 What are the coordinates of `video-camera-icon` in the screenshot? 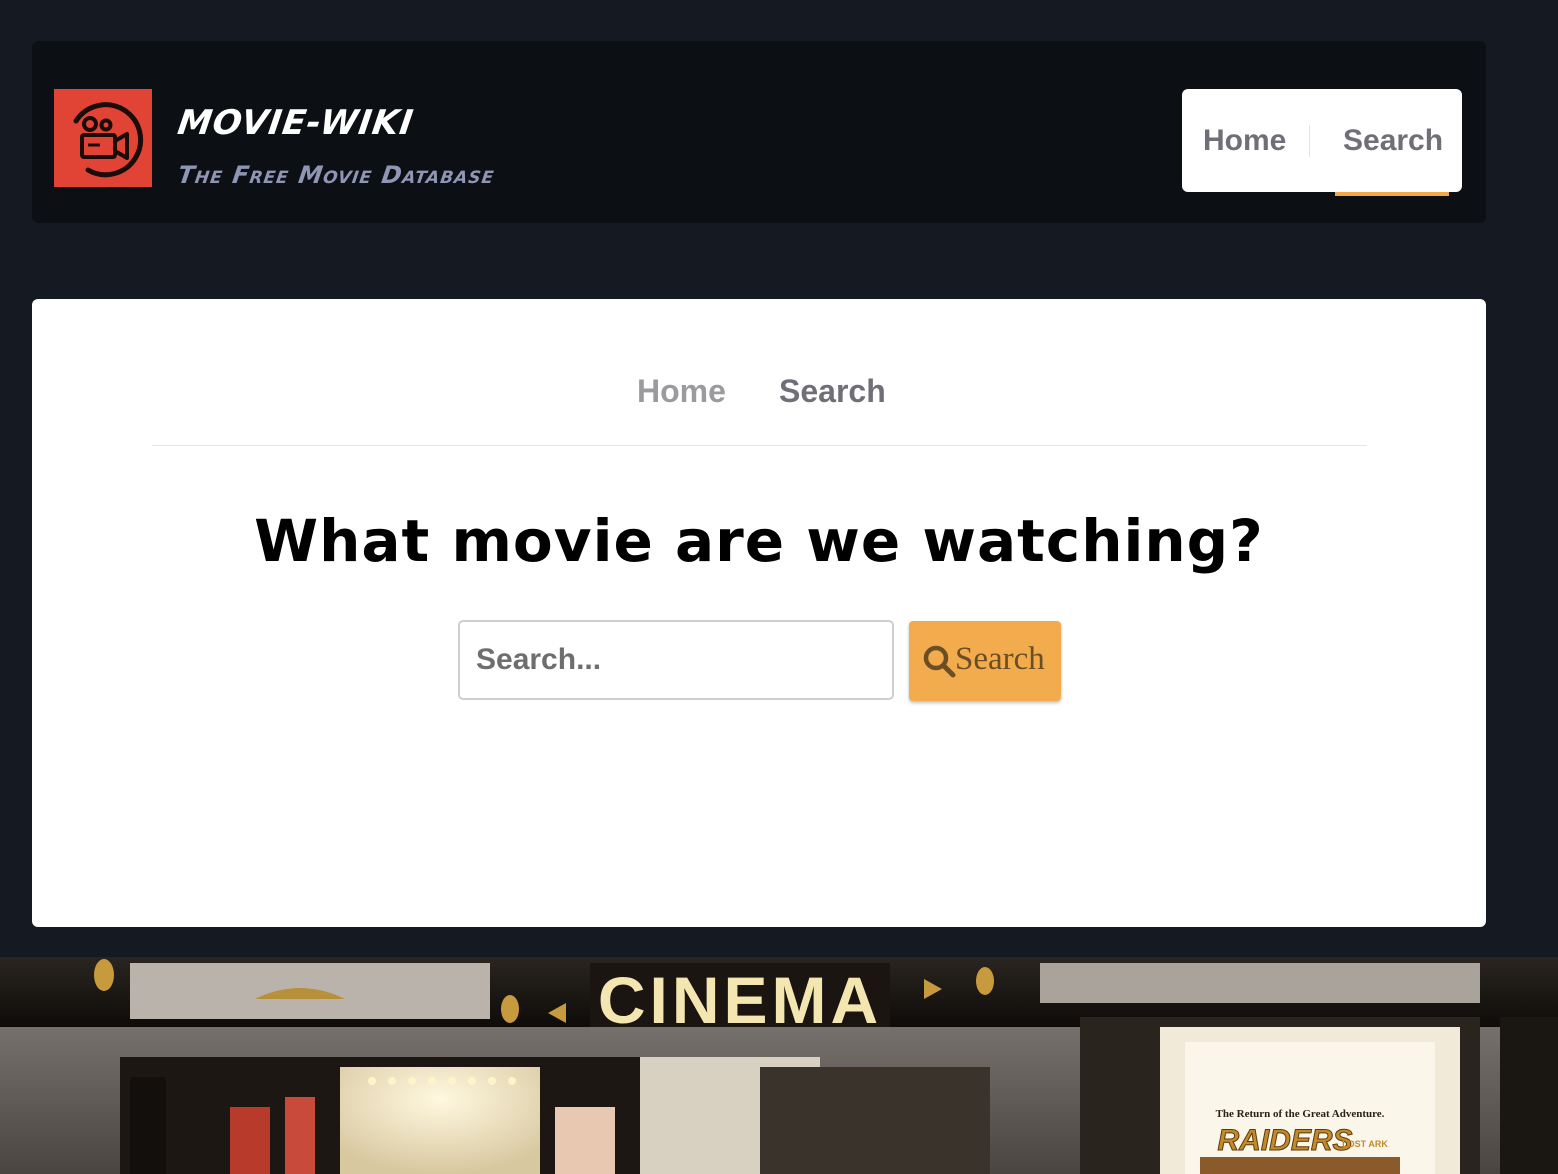 It's located at (108, 140).